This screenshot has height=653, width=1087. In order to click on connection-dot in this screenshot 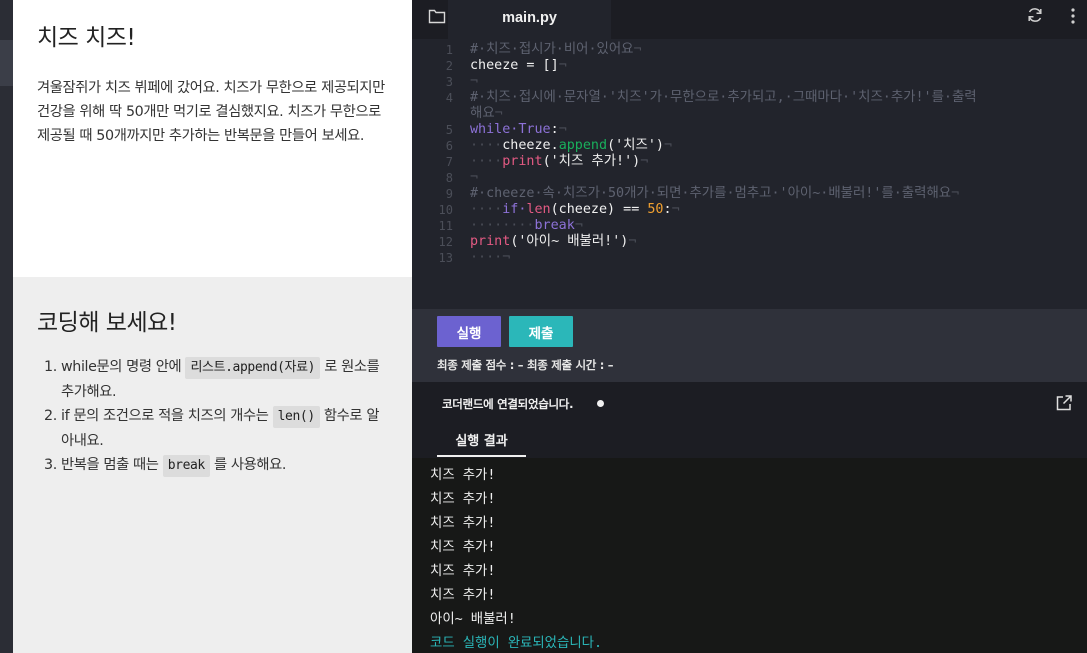, I will do `click(600, 403)`.